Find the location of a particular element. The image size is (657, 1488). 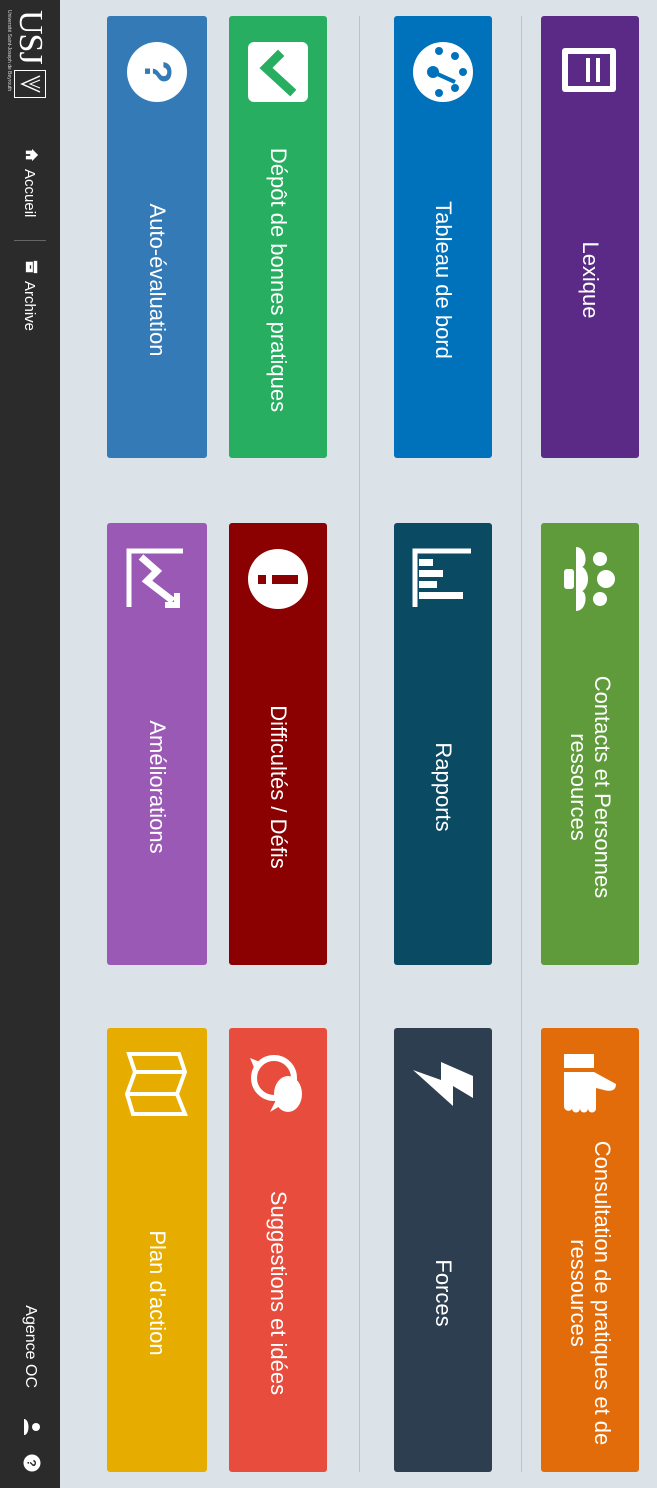

tile-contacts-label: Contacts et Personnes ressources is located at coordinates (590, 787).